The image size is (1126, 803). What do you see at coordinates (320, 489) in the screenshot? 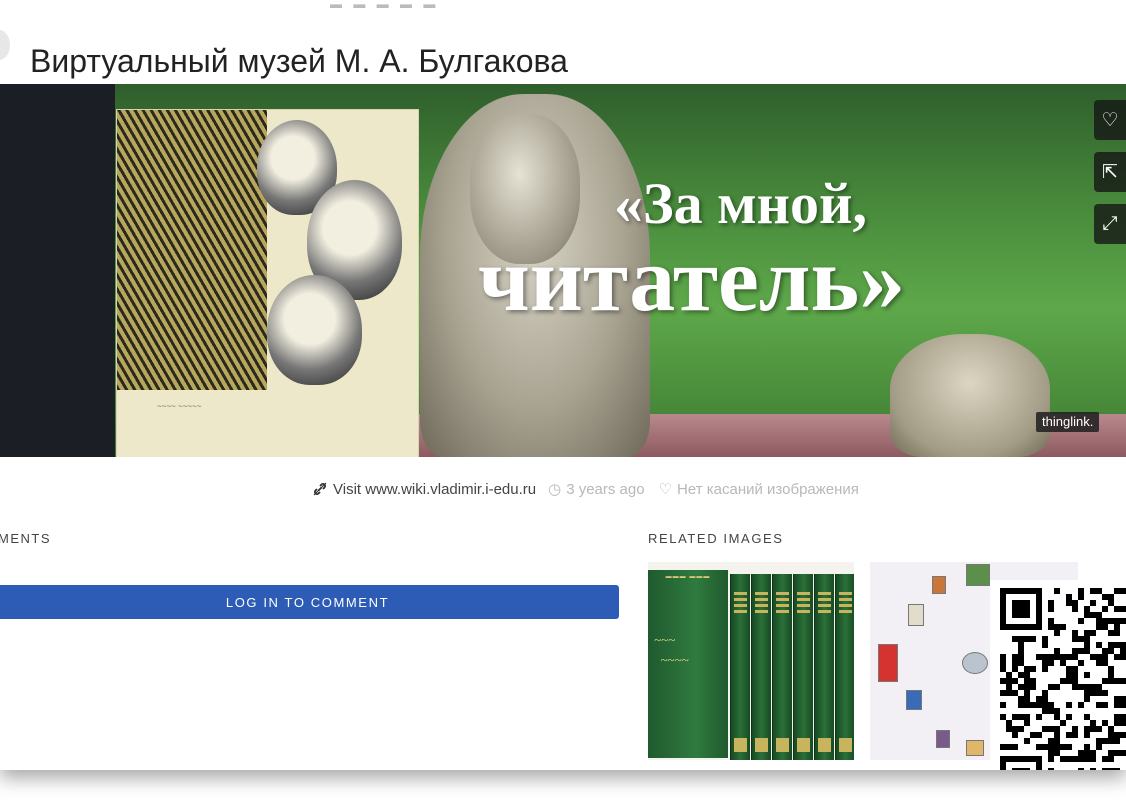
I see `link-icon` at bounding box center [320, 489].